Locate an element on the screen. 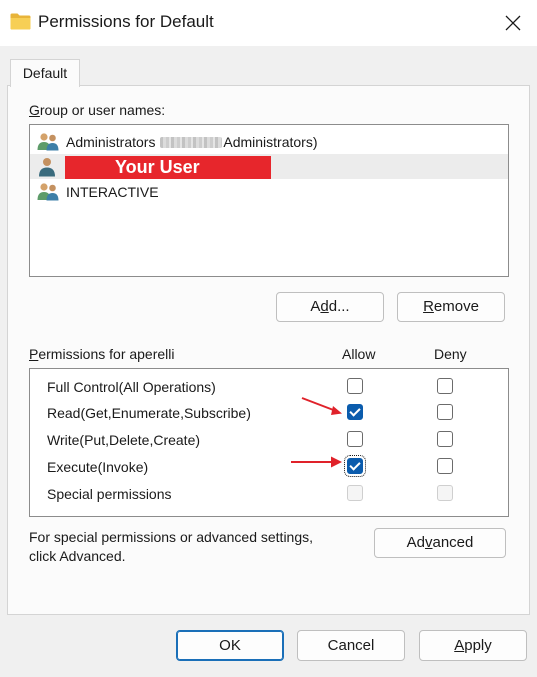 This screenshot has height=677, width=537. advanced-button: Advanced is located at coordinates (440, 543).